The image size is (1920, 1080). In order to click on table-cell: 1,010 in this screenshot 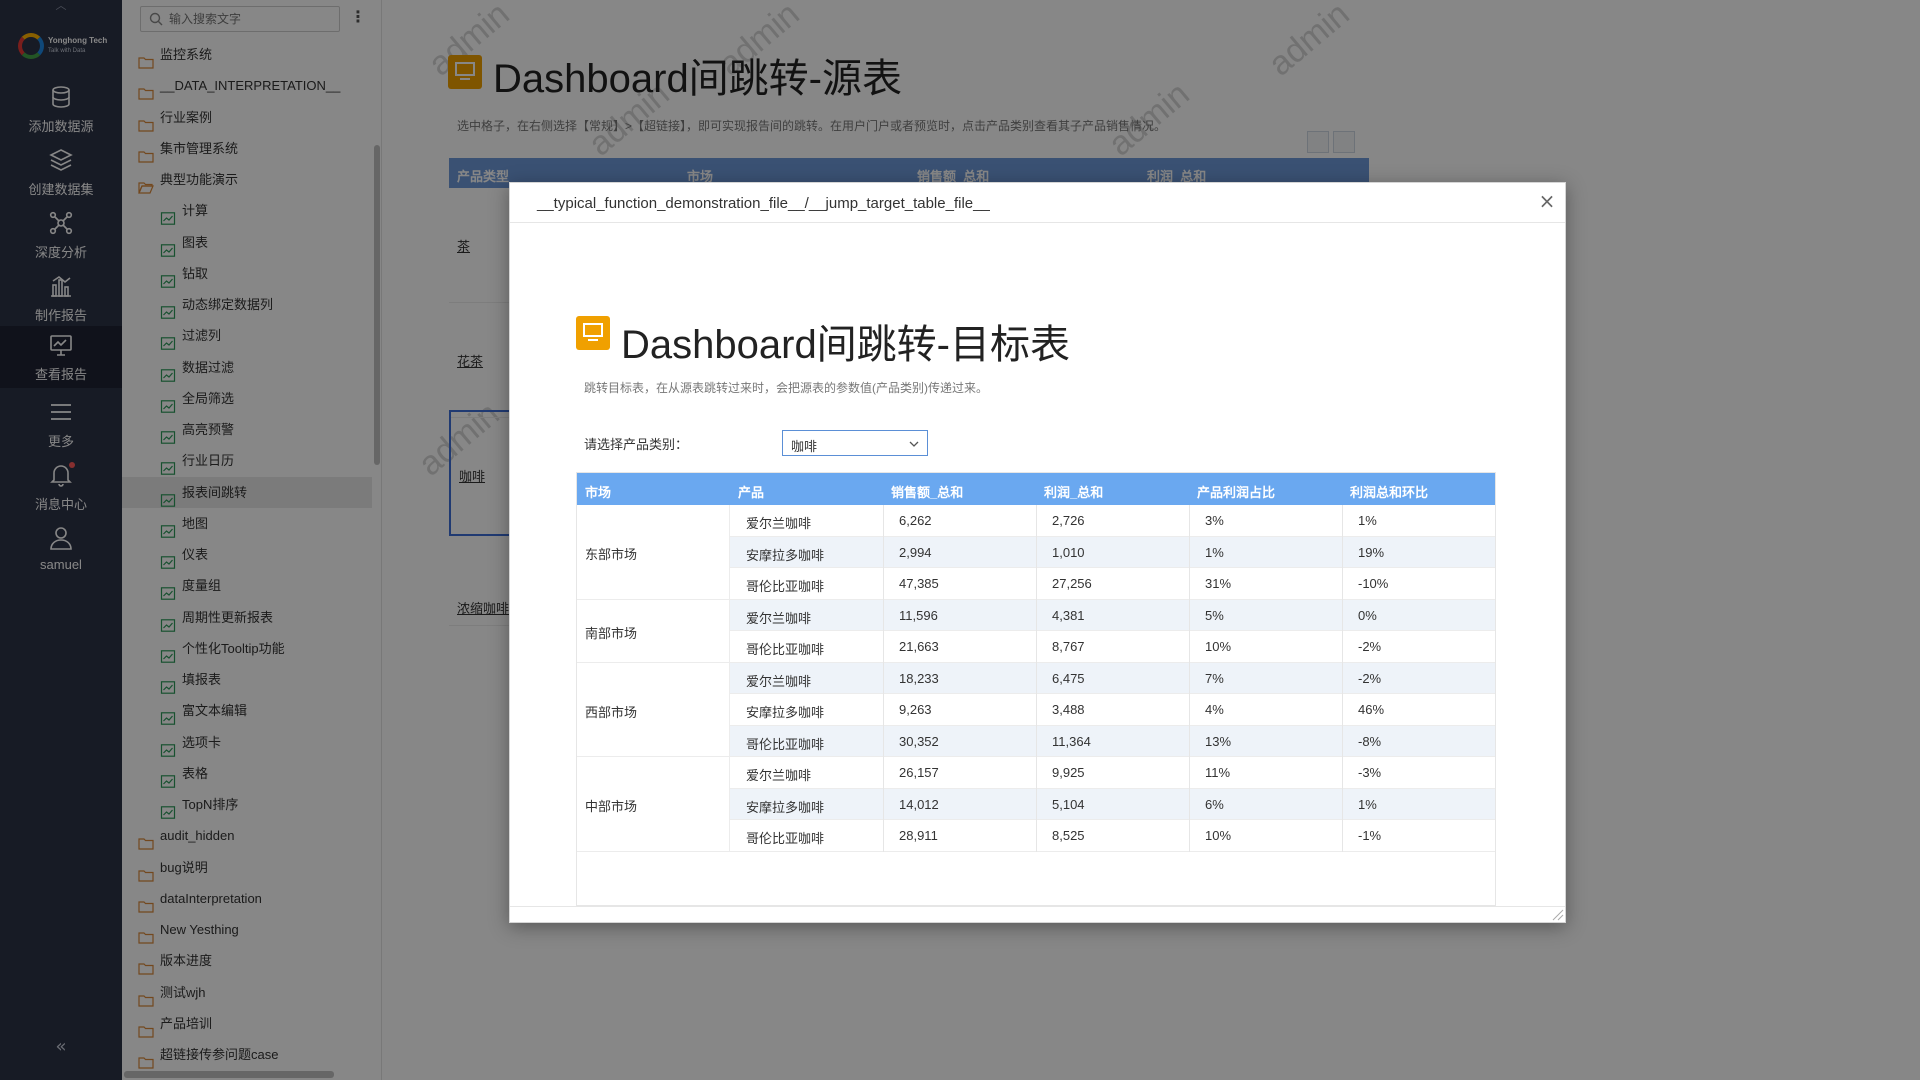, I will do `click(1068, 552)`.